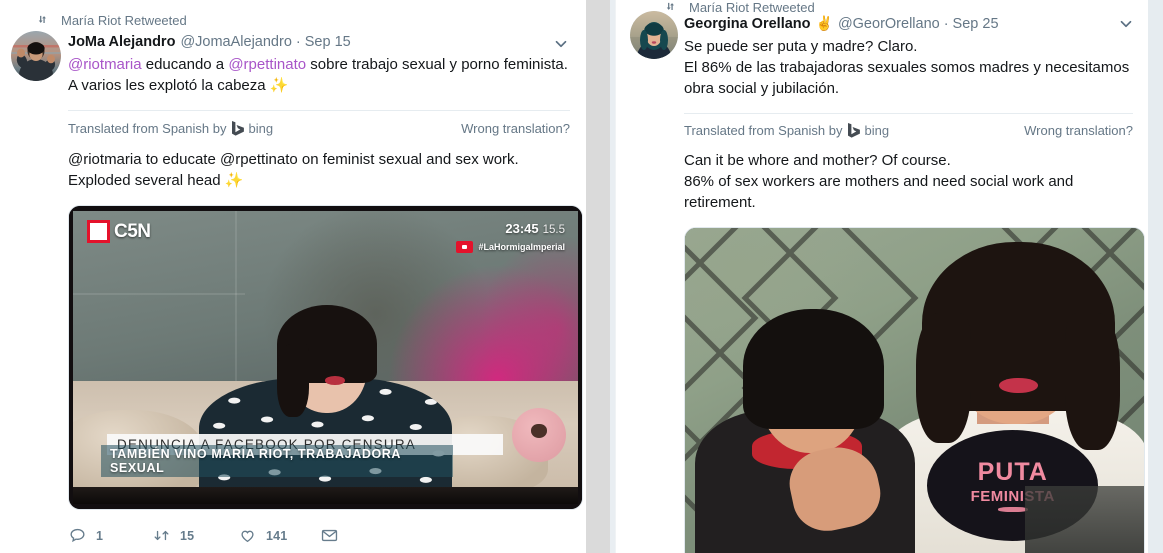 This screenshot has height=553, width=1163. What do you see at coordinates (259, 159) in the screenshot?
I see `mention-rpettinato-translated: @rpettinato` at bounding box center [259, 159].